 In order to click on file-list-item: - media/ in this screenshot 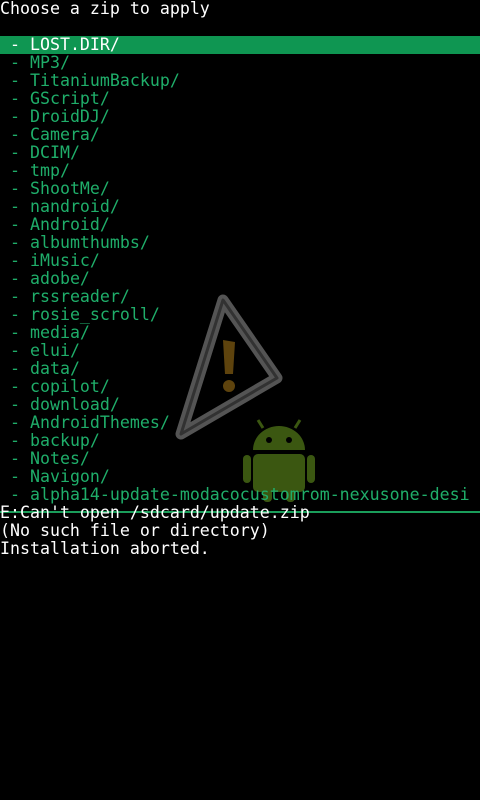, I will do `click(240, 333)`.